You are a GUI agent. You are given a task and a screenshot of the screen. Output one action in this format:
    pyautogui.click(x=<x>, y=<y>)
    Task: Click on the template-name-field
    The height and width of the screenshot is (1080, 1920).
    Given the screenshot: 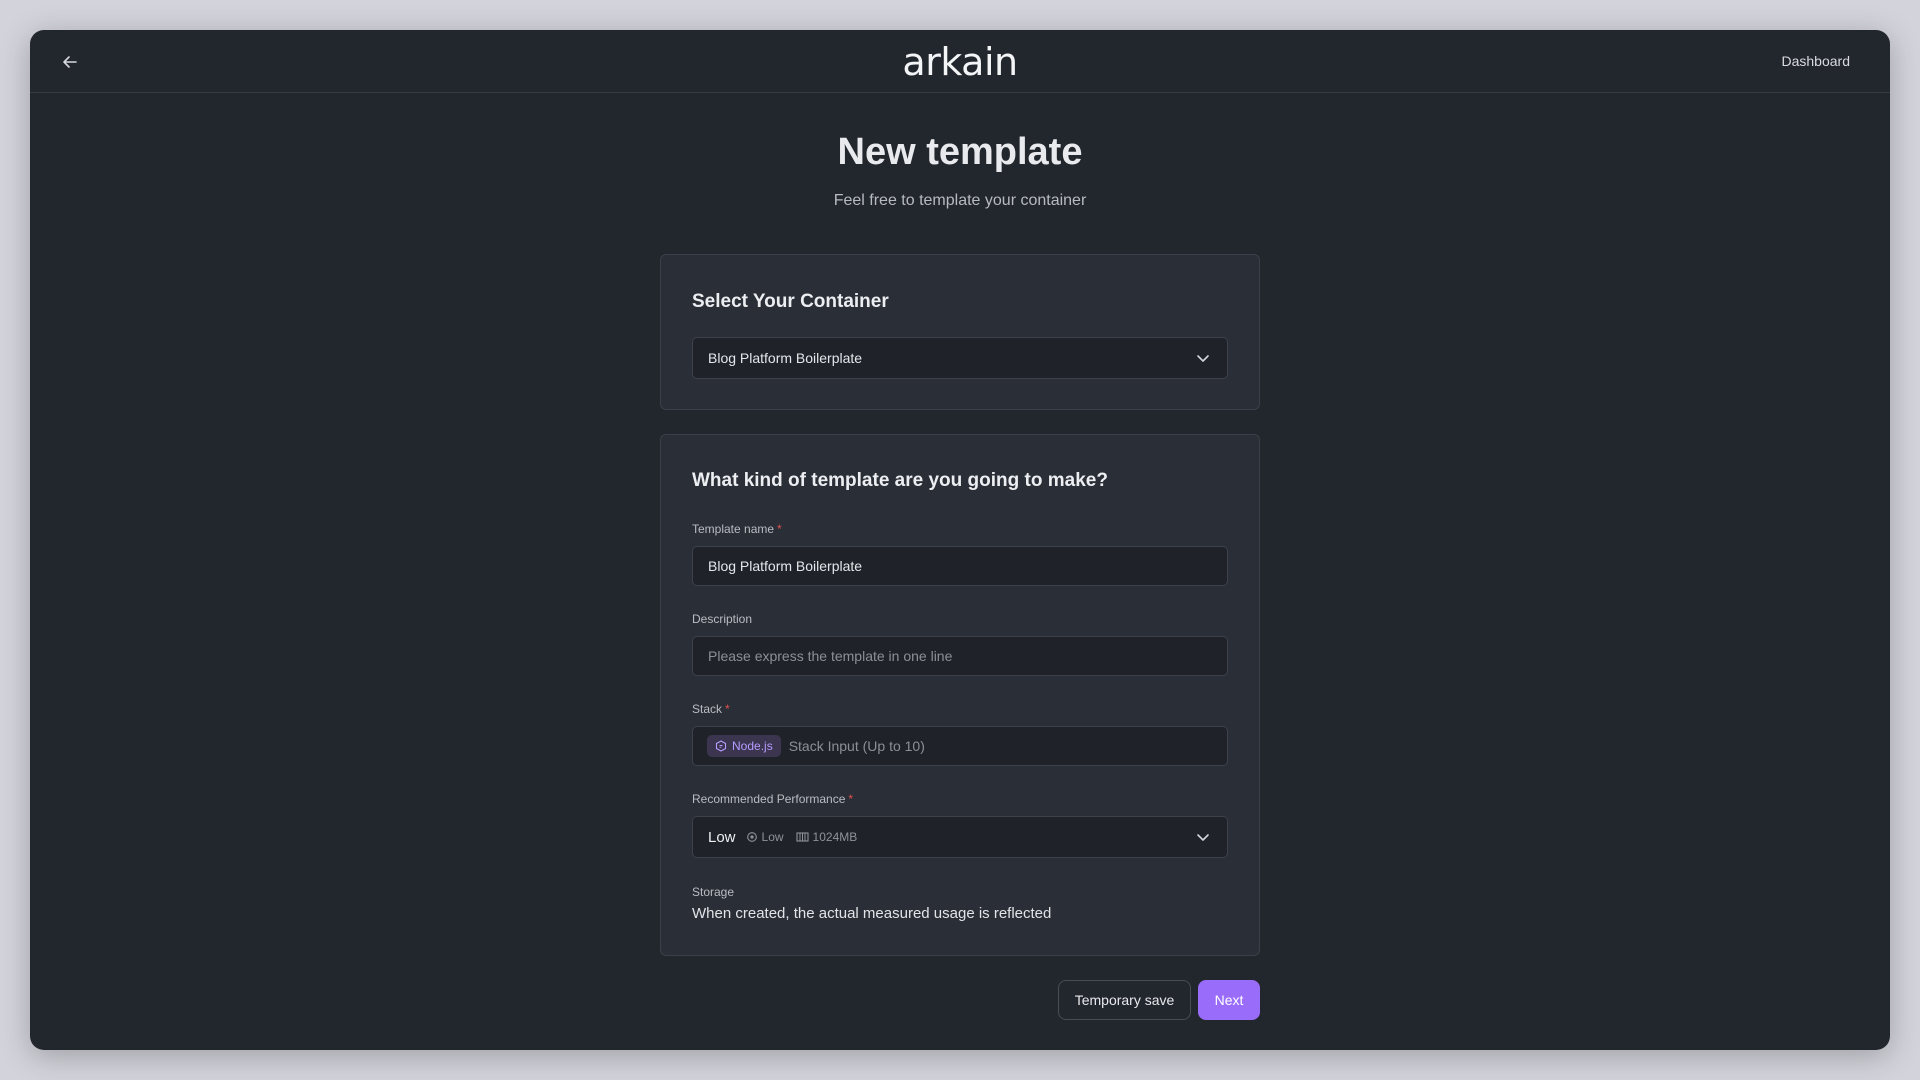 What is the action you would take?
    pyautogui.click(x=960, y=566)
    